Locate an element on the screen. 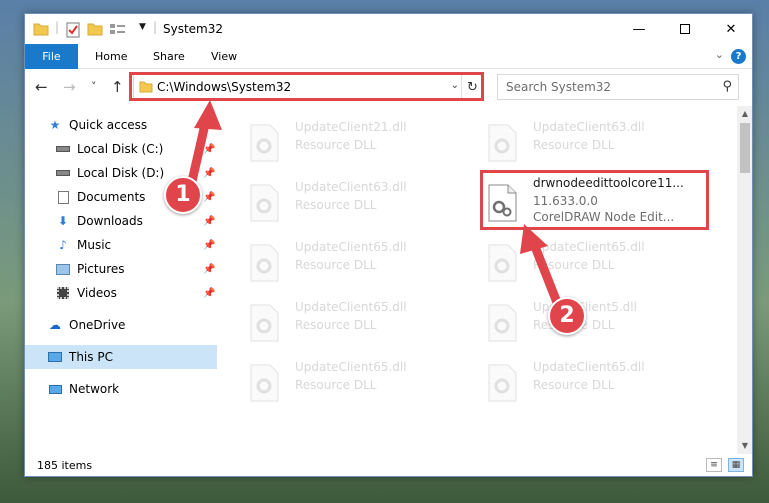 This screenshot has height=503, width=769. scroll-thumb is located at coordinates (745, 148).